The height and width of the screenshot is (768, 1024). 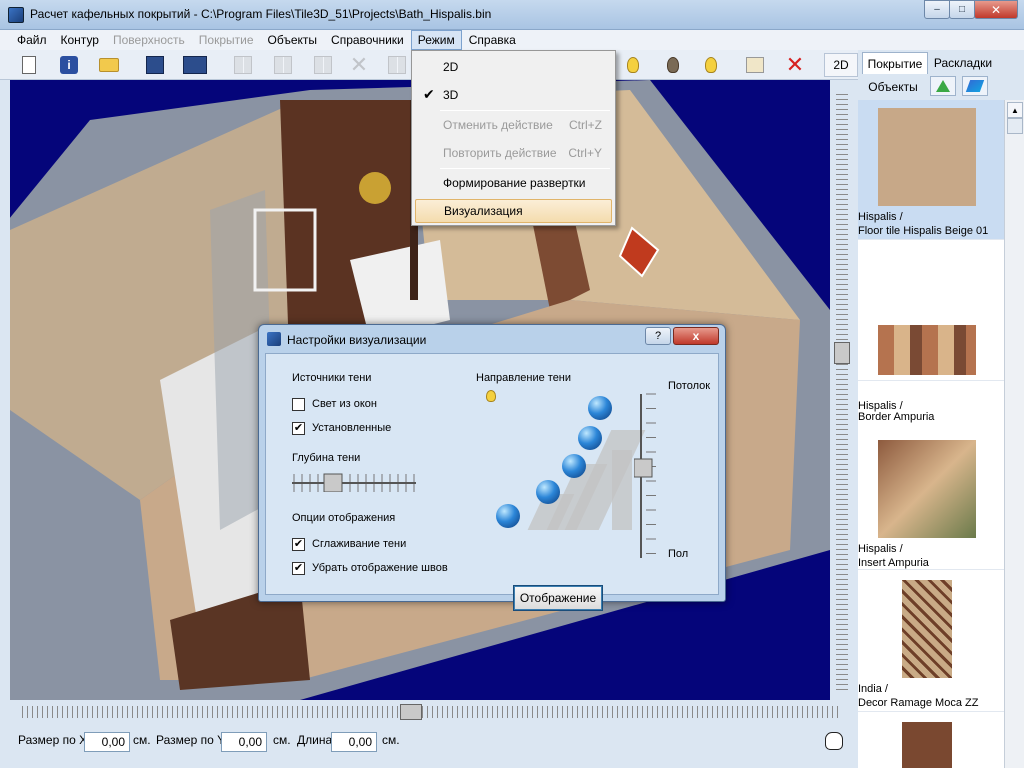 What do you see at coordinates (923, 231) in the screenshot?
I see `tile-label-line2: Floor tile Hispalis Beige 01` at bounding box center [923, 231].